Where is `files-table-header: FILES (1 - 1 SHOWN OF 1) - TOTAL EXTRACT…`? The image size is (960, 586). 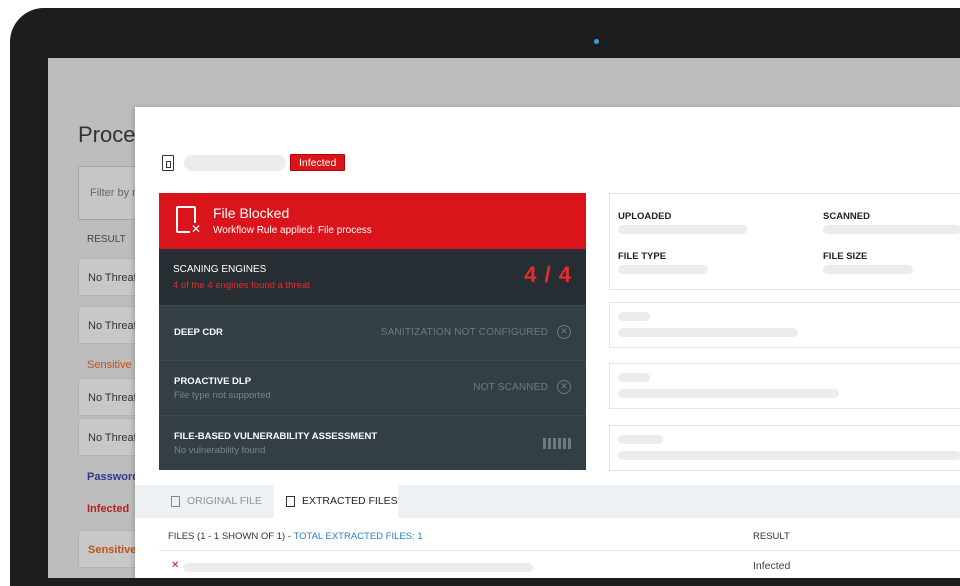
files-table-header: FILES (1 - 1 SHOWN OF 1) - TOTAL EXTRACT… is located at coordinates (295, 536).